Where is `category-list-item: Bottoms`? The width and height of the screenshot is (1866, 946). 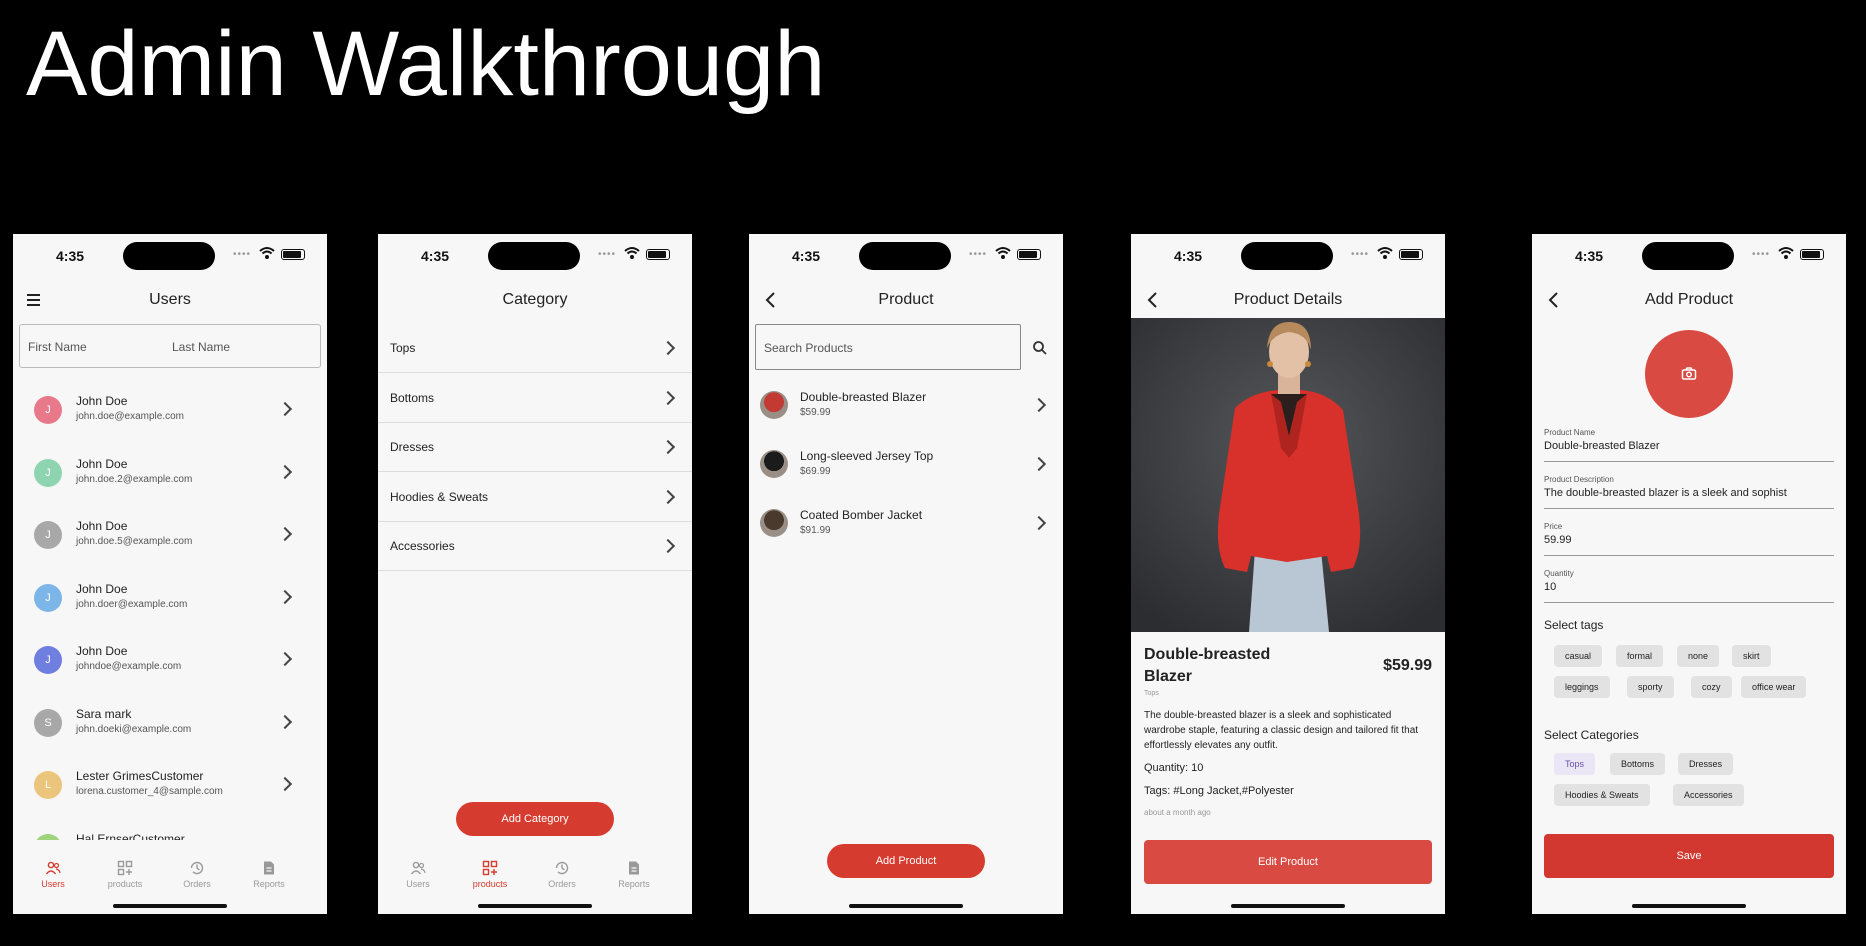 category-list-item: Bottoms is located at coordinates (535, 398).